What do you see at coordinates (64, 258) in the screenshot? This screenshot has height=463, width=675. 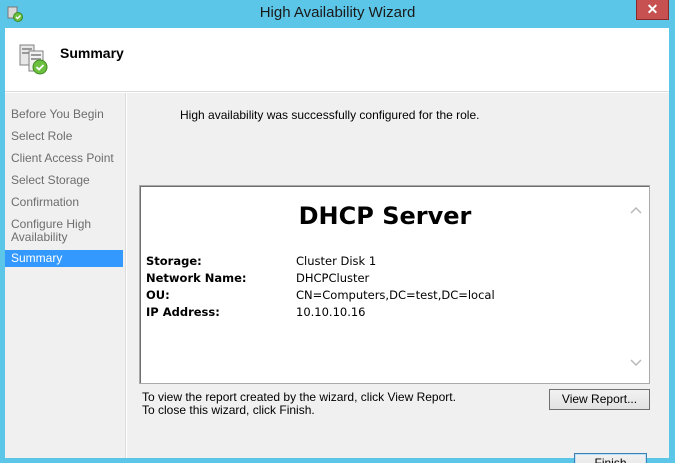 I see `sidebar-item-summary: Summary` at bounding box center [64, 258].